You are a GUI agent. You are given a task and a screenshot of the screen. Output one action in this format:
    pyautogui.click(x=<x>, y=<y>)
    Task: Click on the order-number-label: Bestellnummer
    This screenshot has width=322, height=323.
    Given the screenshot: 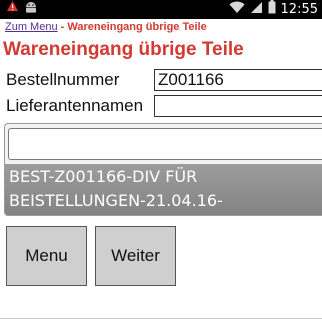 What is the action you would take?
    pyautogui.click(x=63, y=79)
    